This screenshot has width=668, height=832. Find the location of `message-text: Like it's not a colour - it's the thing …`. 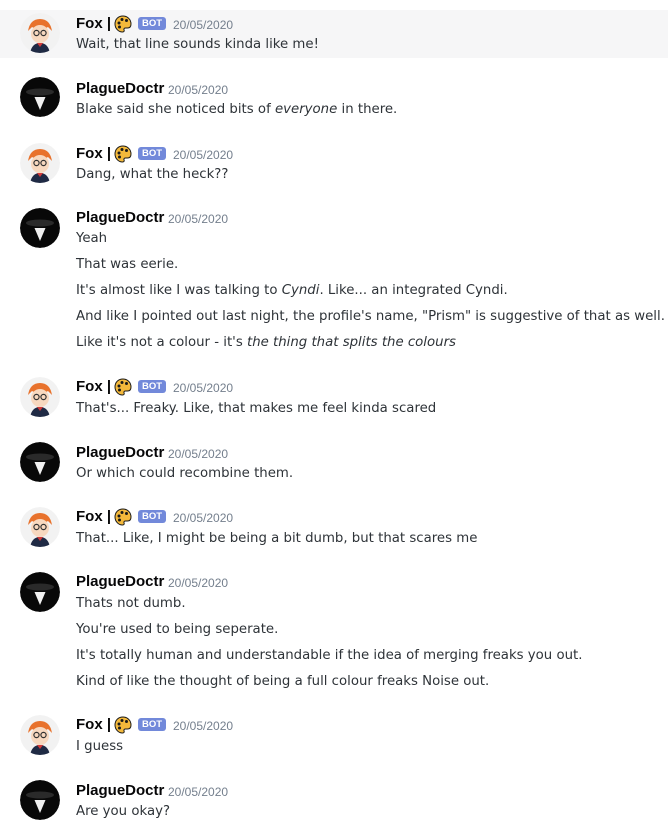

message-text: Like it's not a colour - it's the thing … is located at coordinates (266, 342).